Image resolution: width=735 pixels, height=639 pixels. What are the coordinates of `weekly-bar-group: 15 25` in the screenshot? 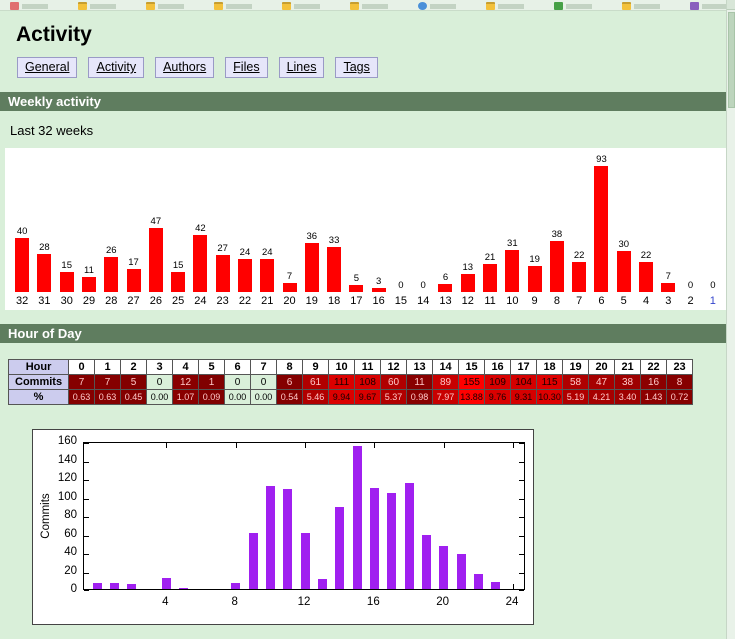 It's located at (178, 283).